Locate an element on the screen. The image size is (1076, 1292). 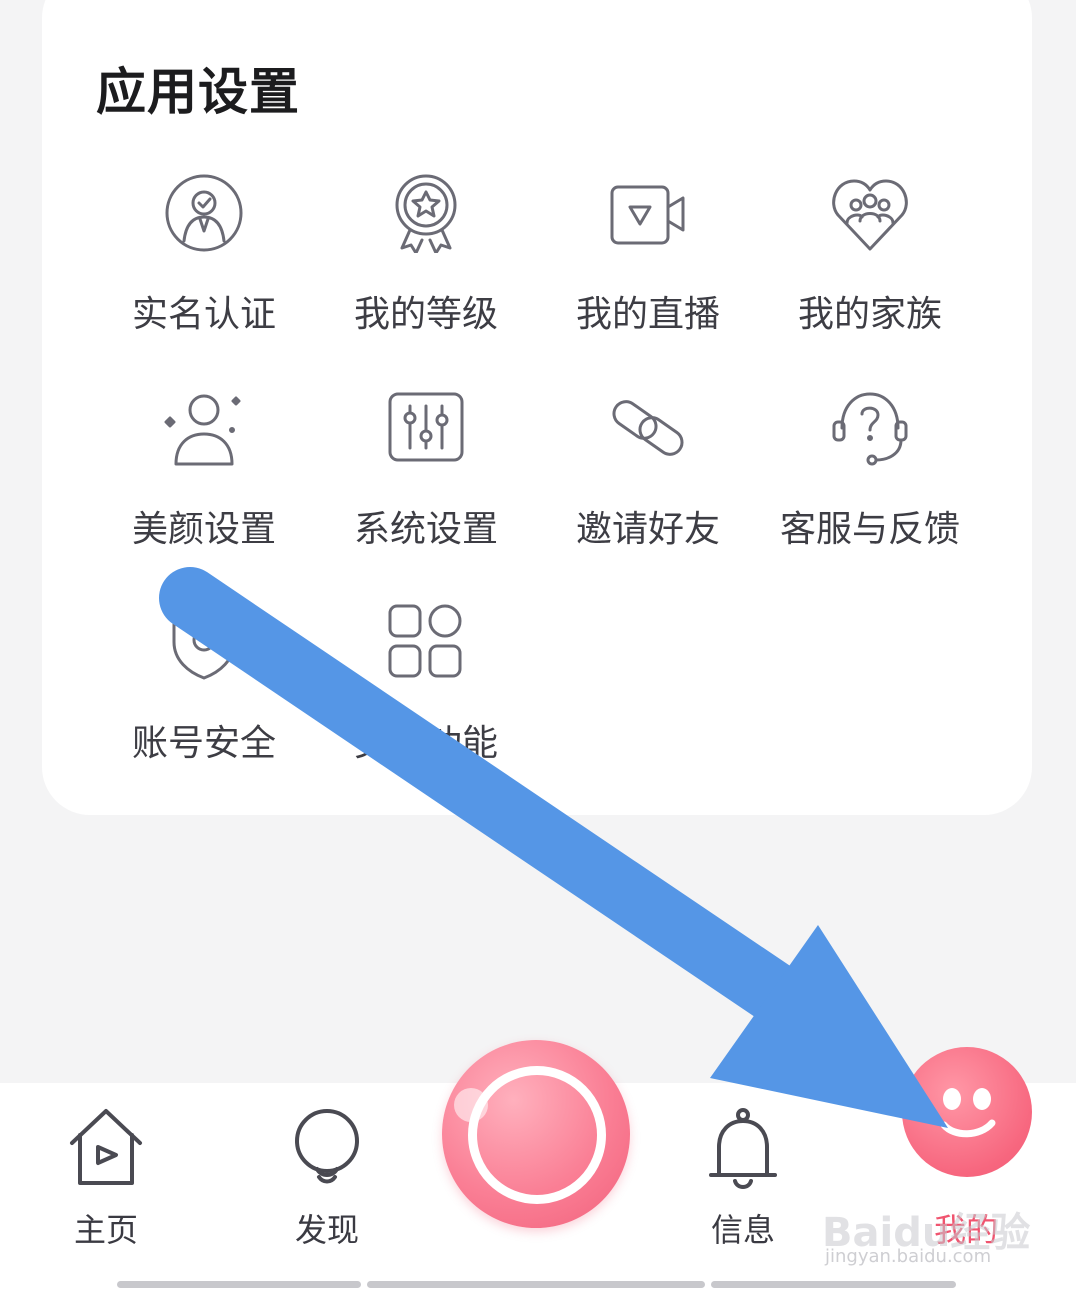
identity-verify-icon is located at coordinates (204, 213).